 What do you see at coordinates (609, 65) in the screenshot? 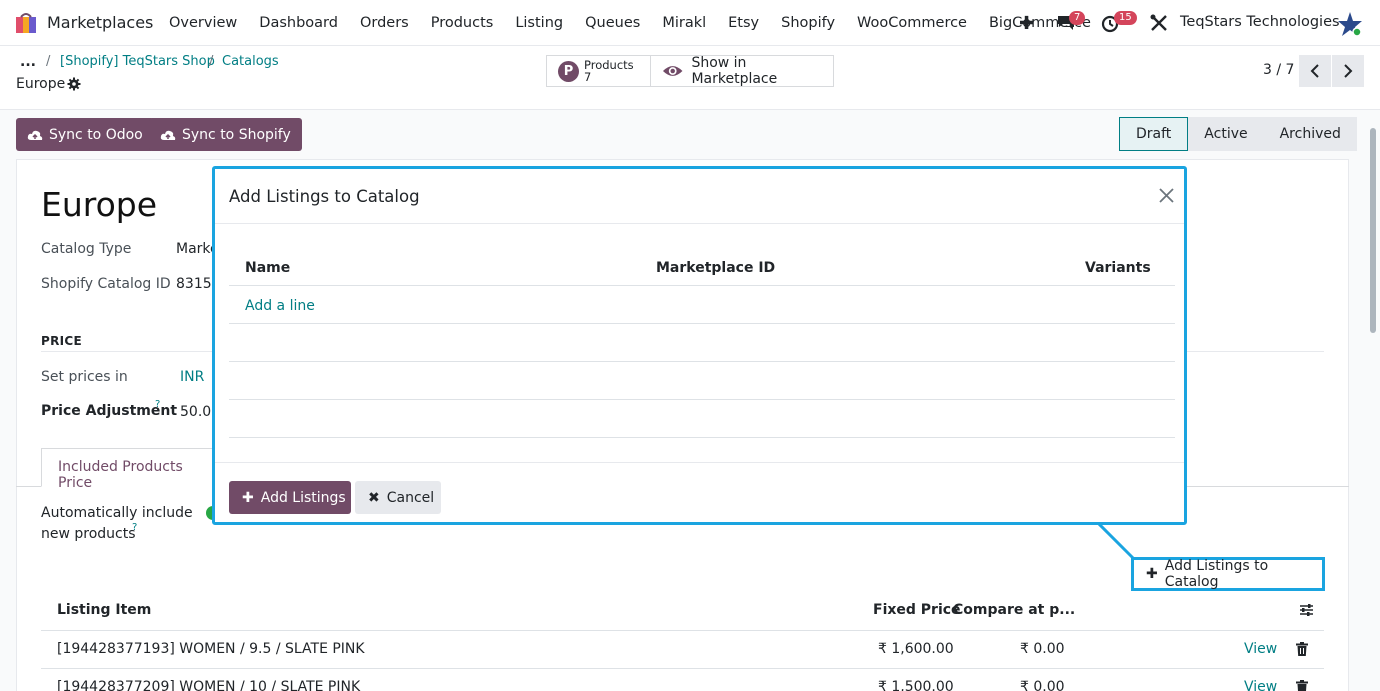
I see `products-label: Products` at bounding box center [609, 65].